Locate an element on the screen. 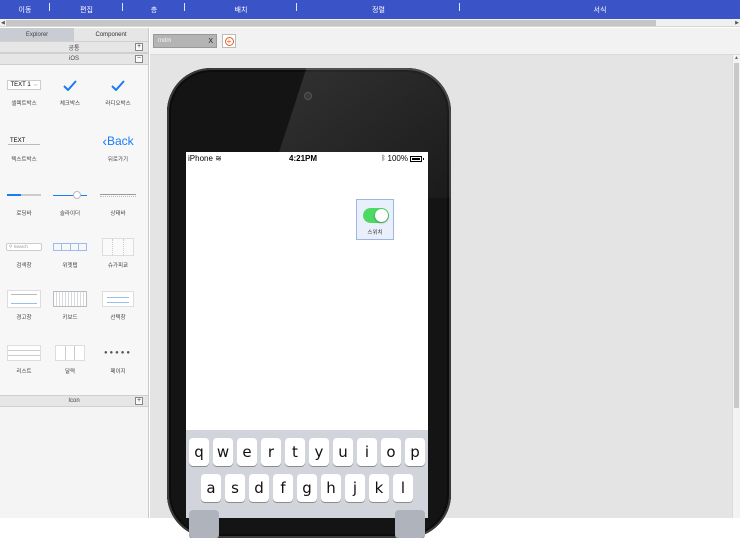 The width and height of the screenshot is (740, 538). component-label: 달력 is located at coordinates (70, 372).